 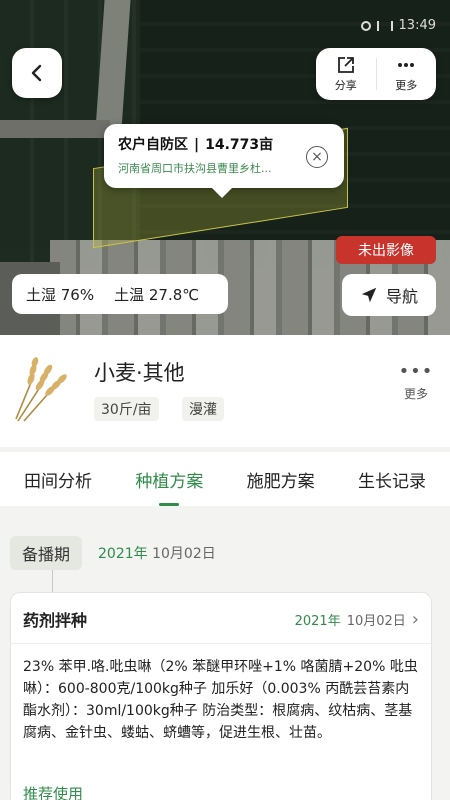 I want to click on soil-moisture: 土湿 76%, so click(x=60, y=294).